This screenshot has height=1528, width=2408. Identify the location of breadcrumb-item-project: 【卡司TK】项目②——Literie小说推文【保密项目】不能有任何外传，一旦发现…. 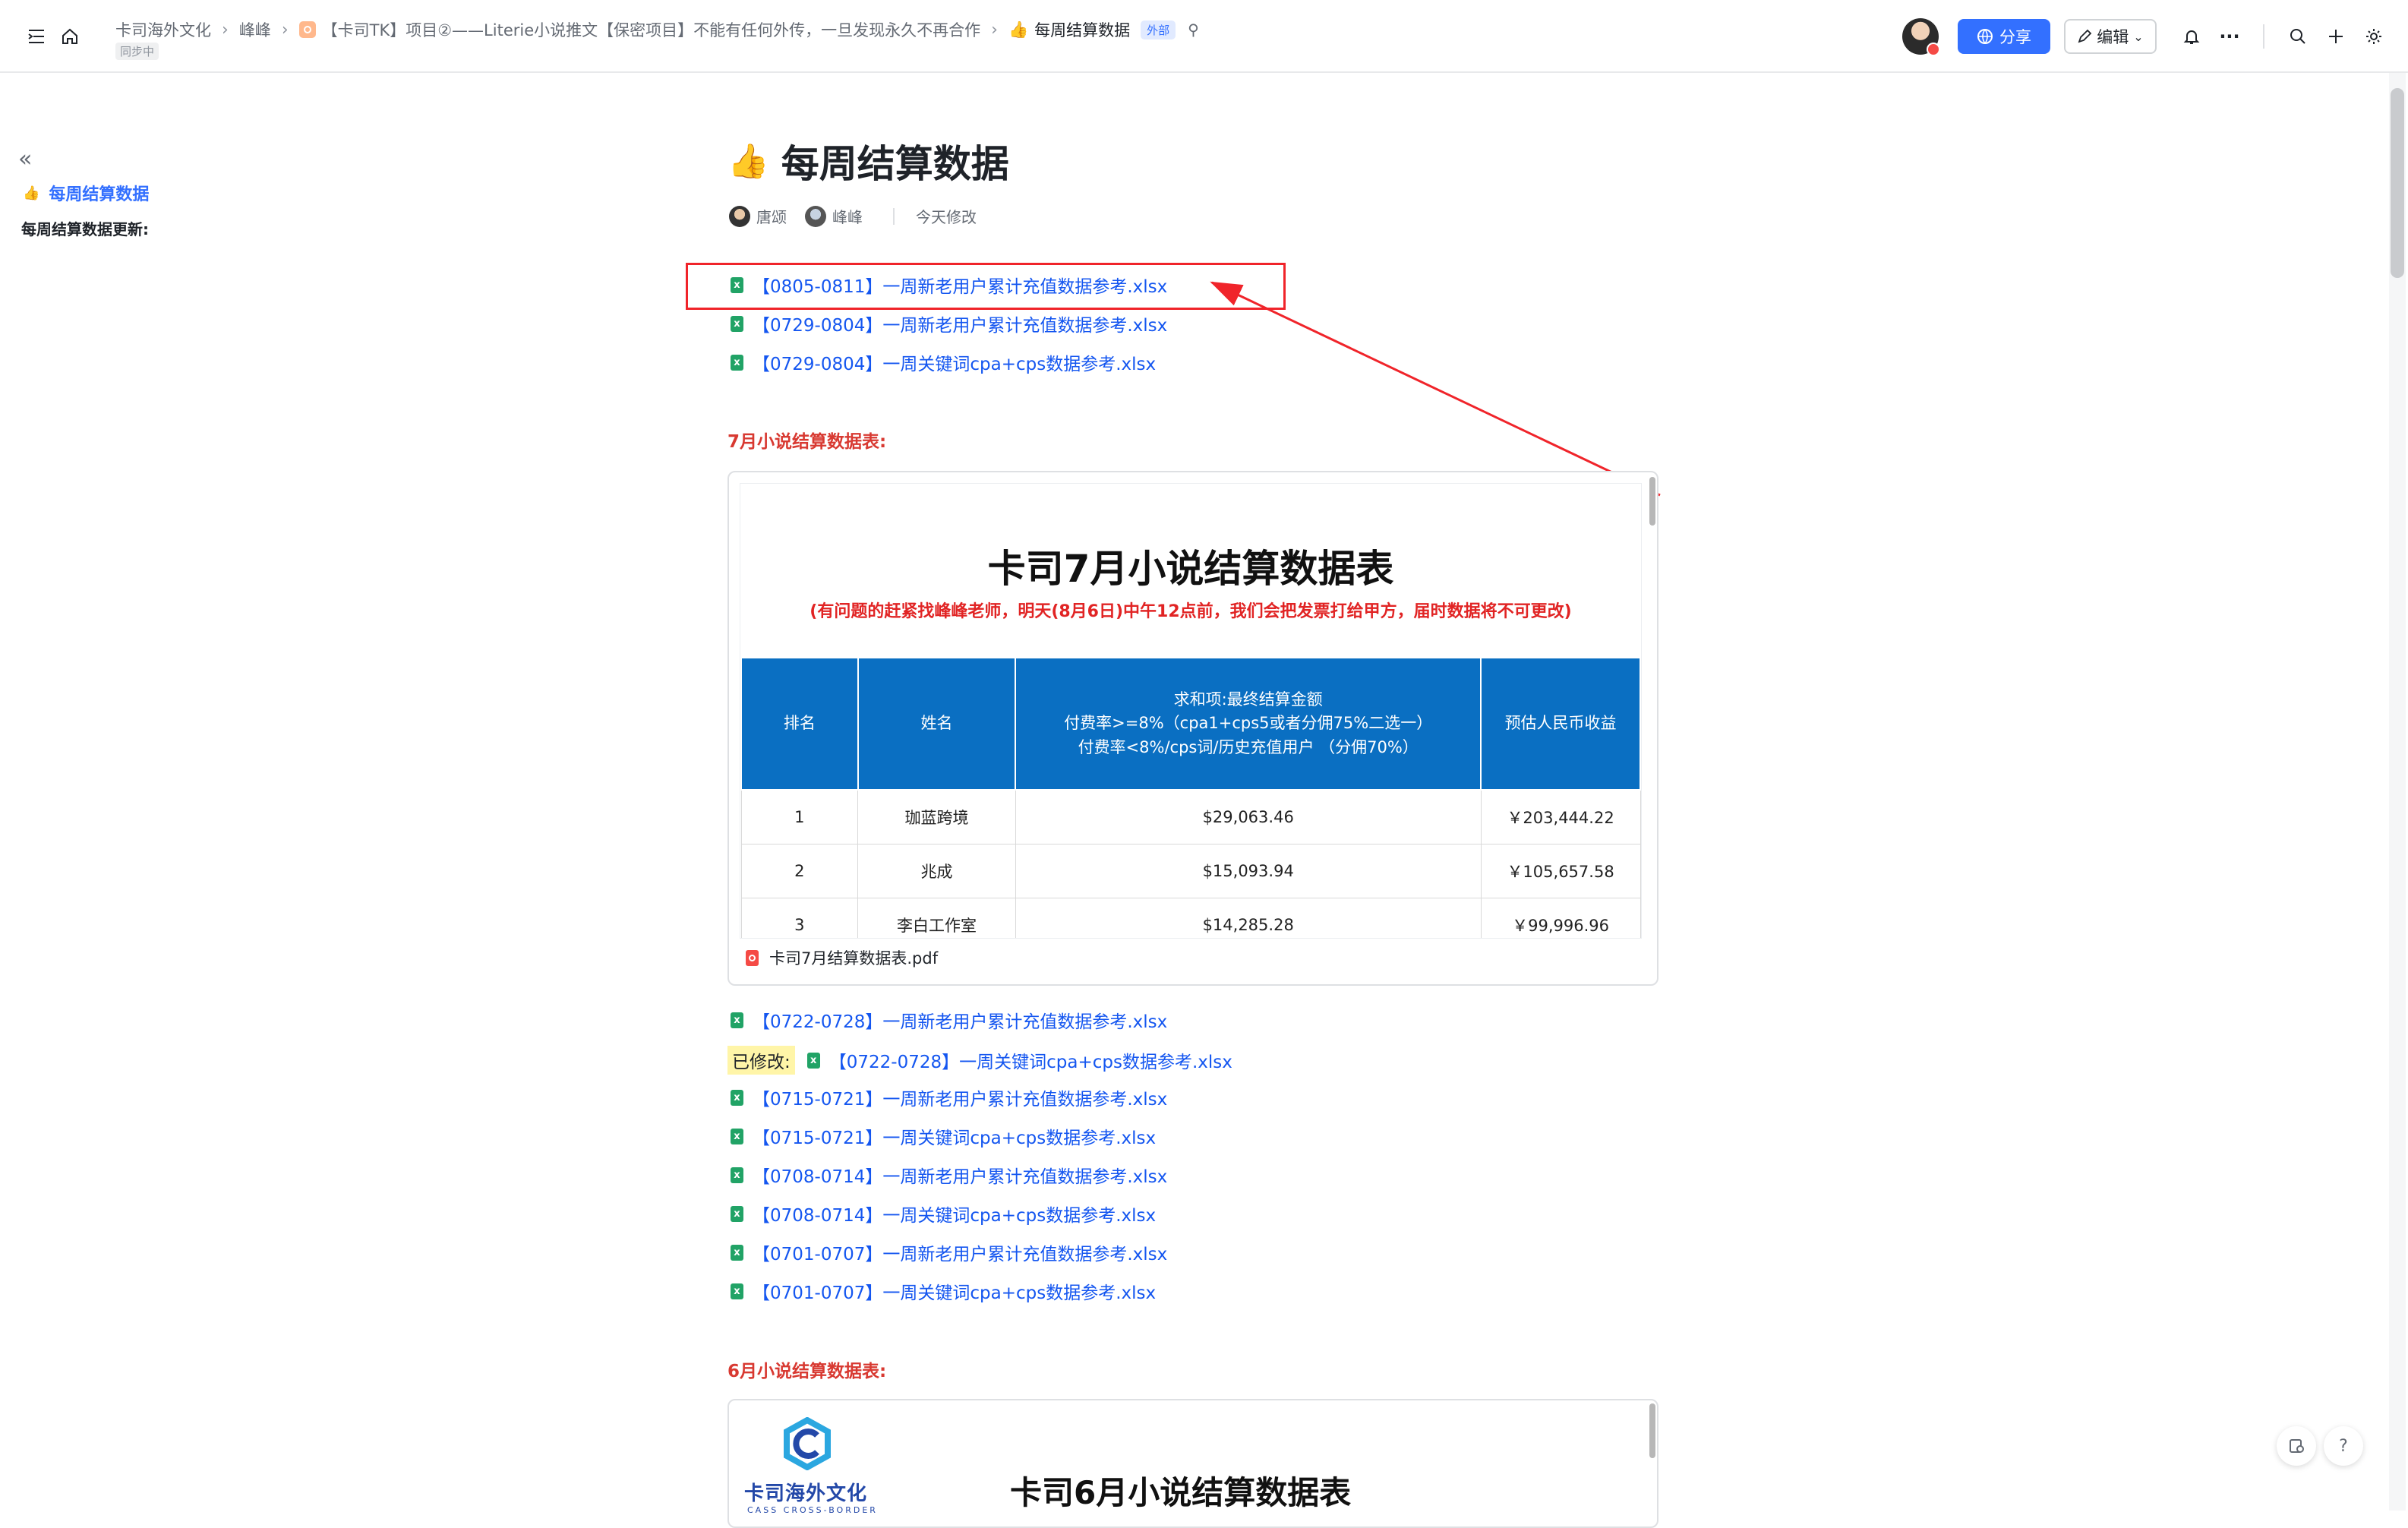
(651, 29).